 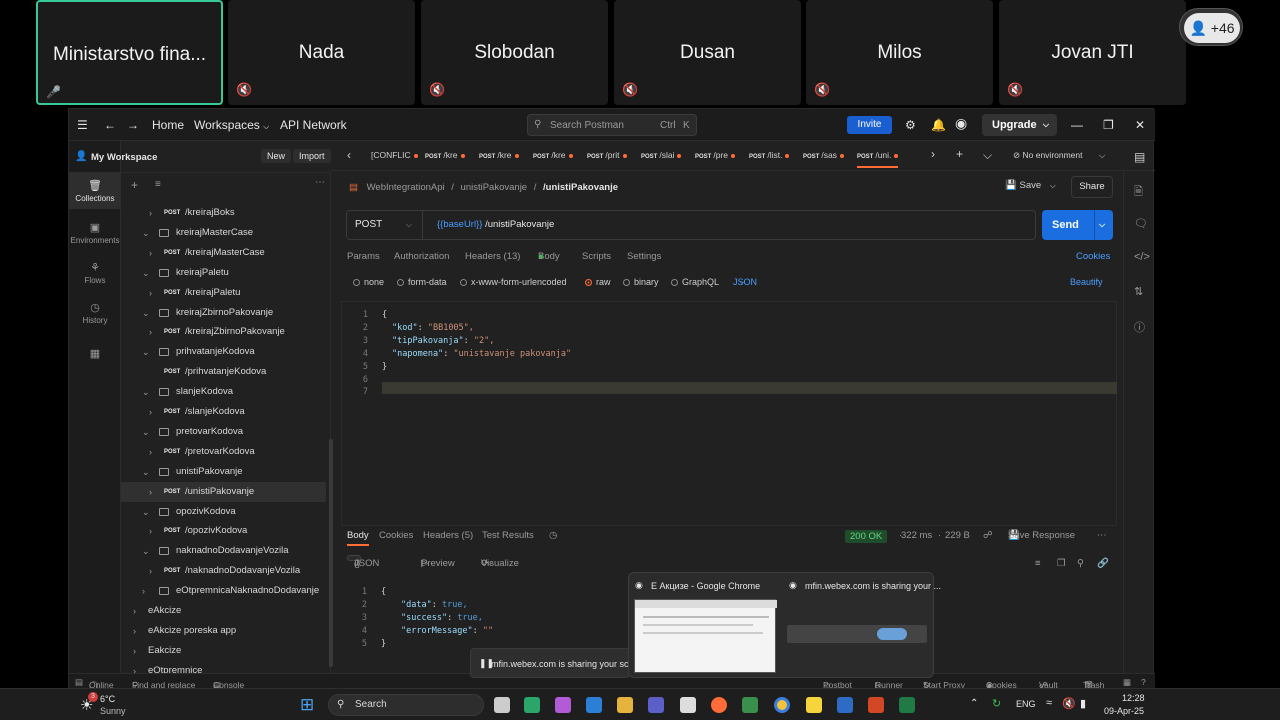 What do you see at coordinates (223, 273) in the screenshot?
I see `tree-folder: ⌄ kreirajPaletu` at bounding box center [223, 273].